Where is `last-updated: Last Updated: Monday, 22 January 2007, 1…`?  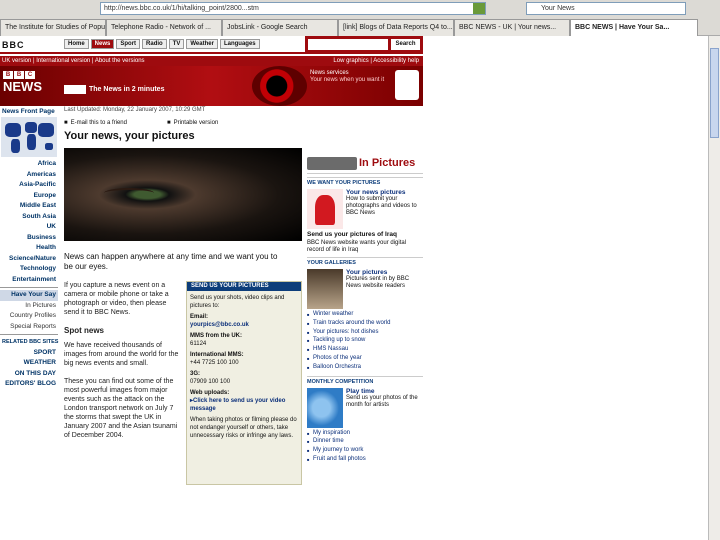 last-updated: Last Updated: Monday, 22 January 2007, 1… is located at coordinates (135, 110).